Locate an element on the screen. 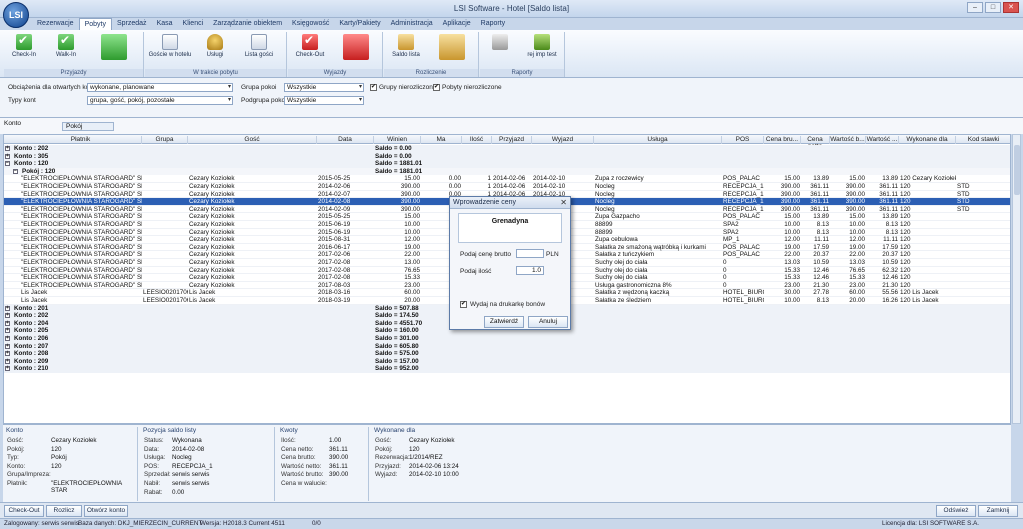 This screenshot has width=1023, height=529. column-header: Grupa is located at coordinates (165, 140).